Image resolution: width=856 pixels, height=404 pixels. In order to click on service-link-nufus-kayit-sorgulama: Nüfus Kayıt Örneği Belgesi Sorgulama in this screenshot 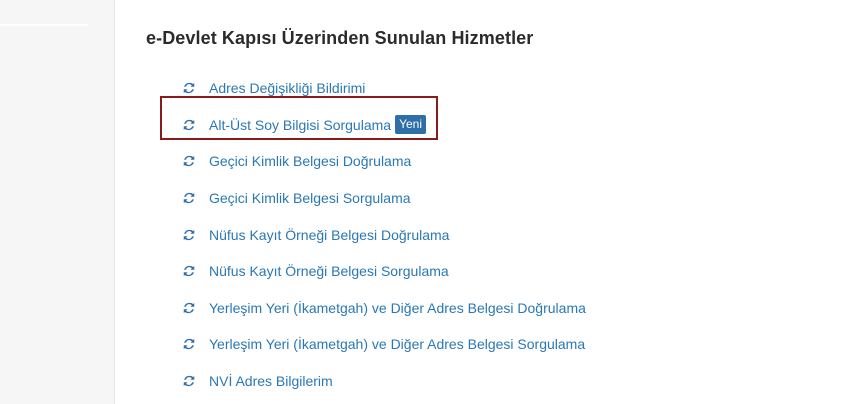, I will do `click(329, 271)`.